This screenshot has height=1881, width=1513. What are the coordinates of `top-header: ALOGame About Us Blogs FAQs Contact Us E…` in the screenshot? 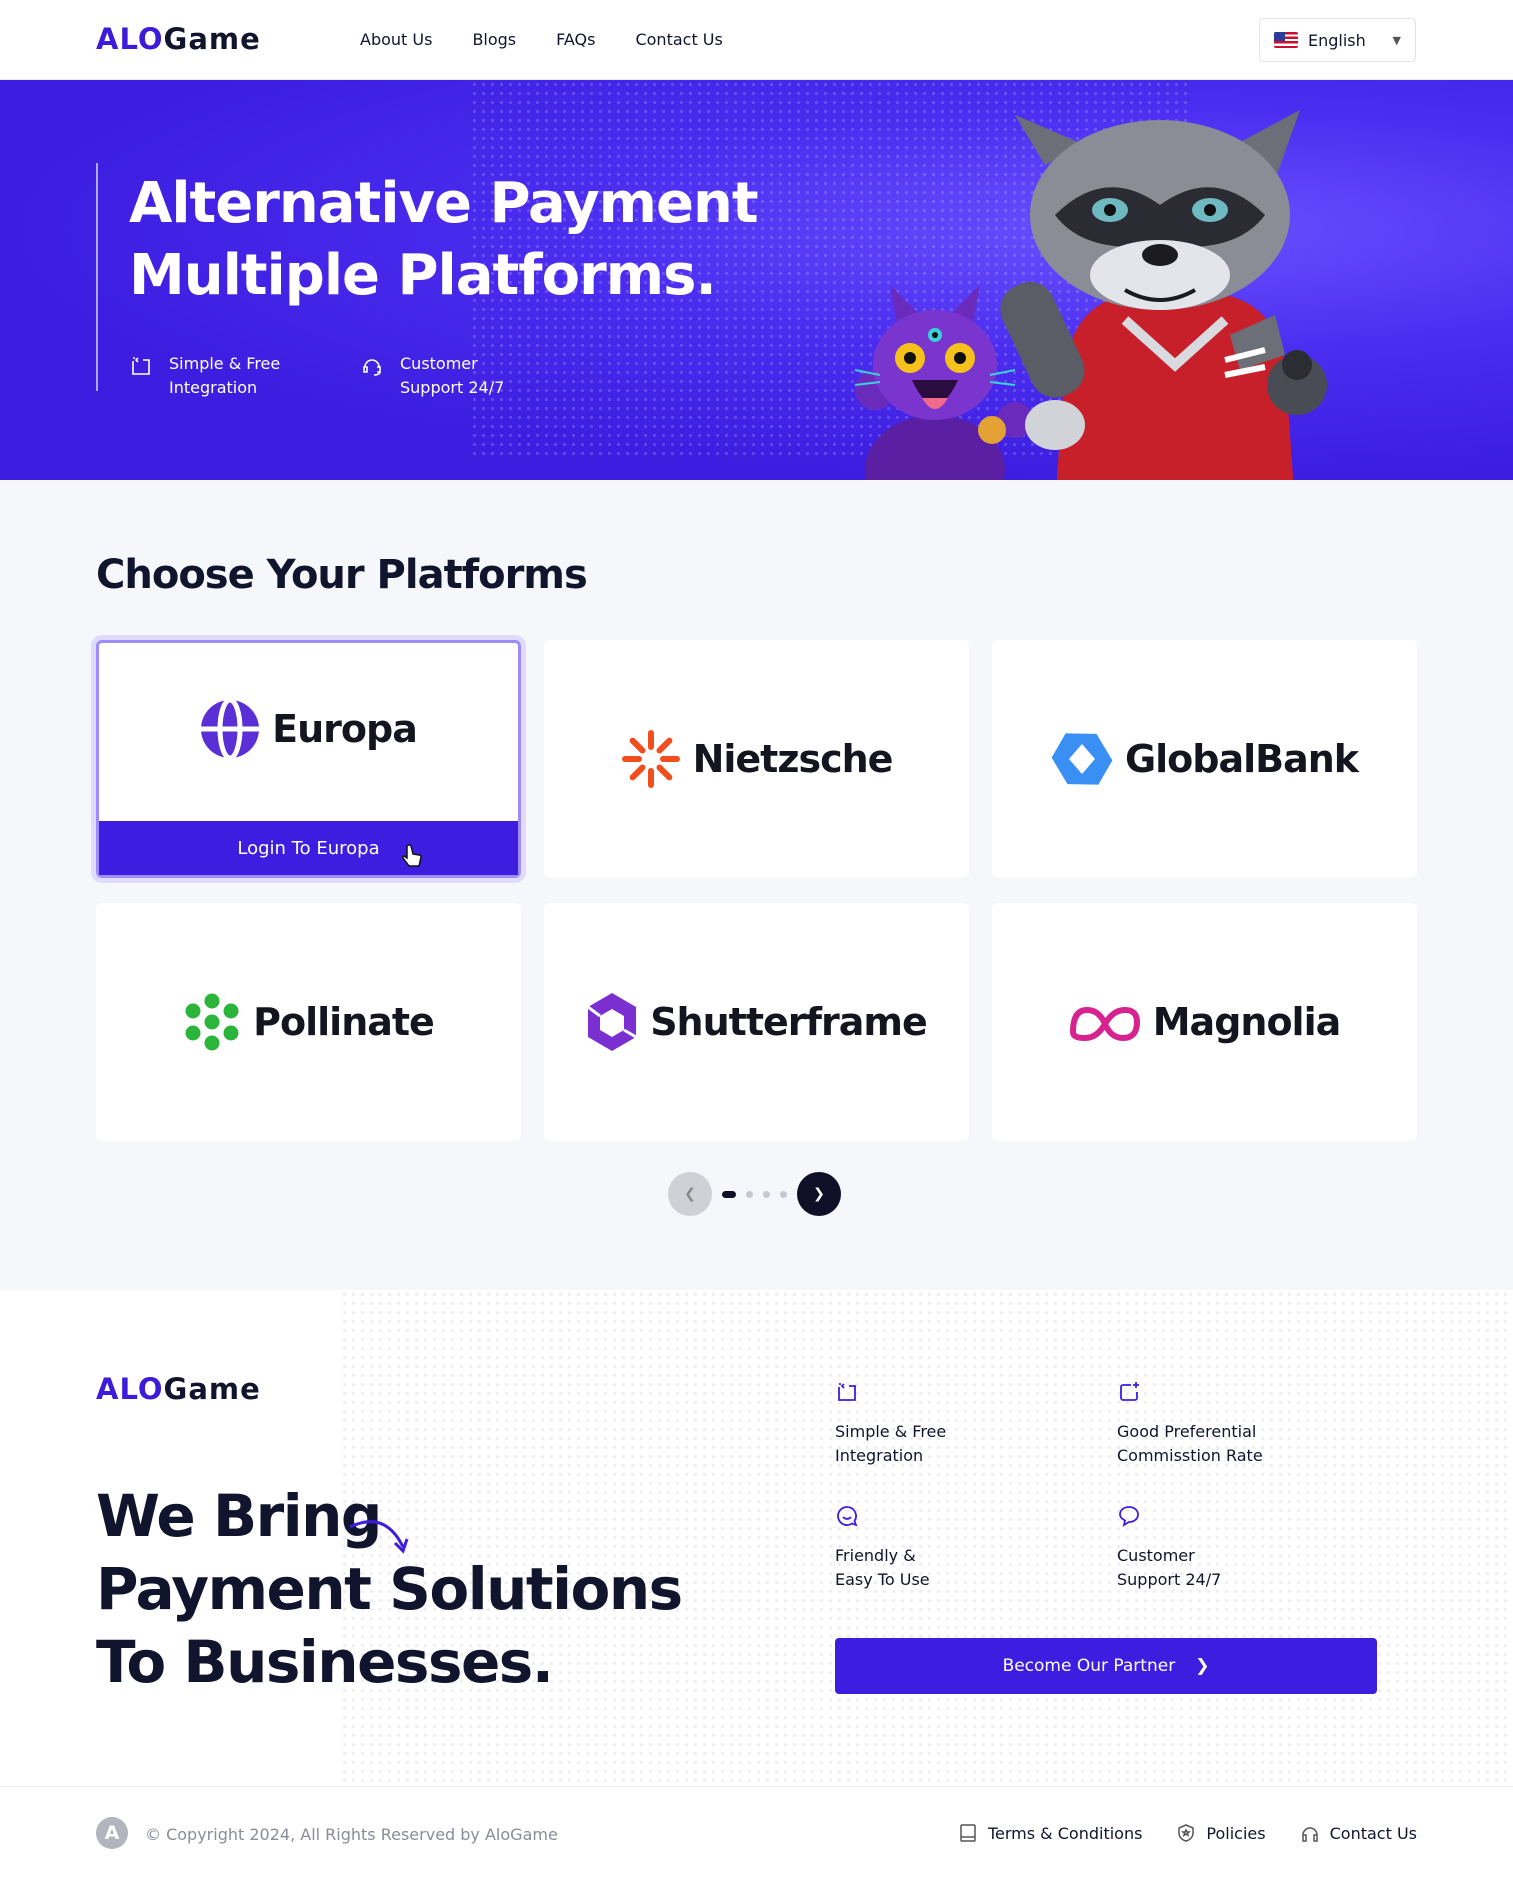 It's located at (756, 40).